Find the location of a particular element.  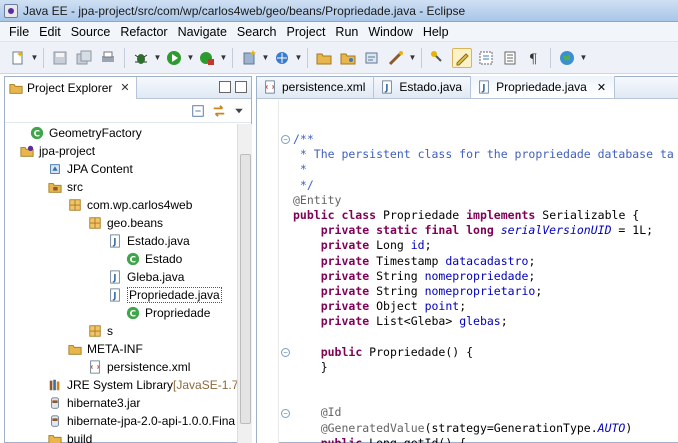

tree-item: J Gleba.java is located at coordinates (145, 277).